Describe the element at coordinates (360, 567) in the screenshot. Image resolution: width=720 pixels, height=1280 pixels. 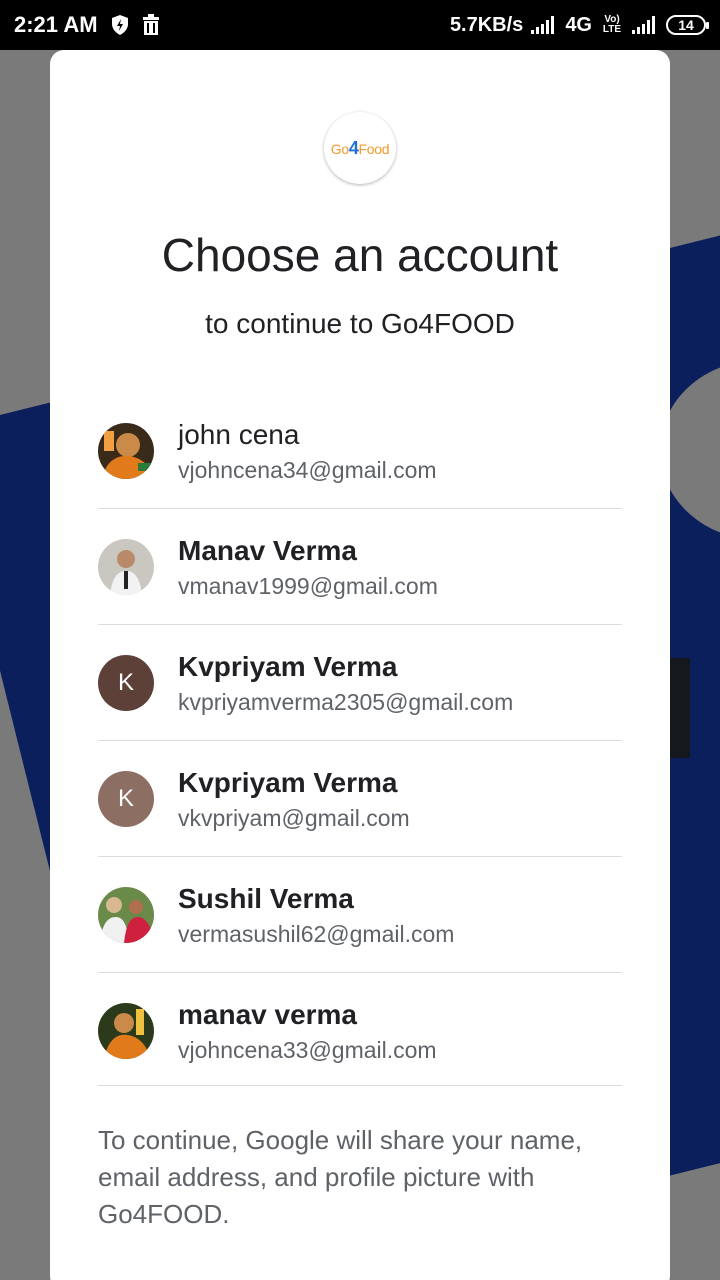
I see `account-item: Manav Verma vmanav1999@gmail.com` at that location.